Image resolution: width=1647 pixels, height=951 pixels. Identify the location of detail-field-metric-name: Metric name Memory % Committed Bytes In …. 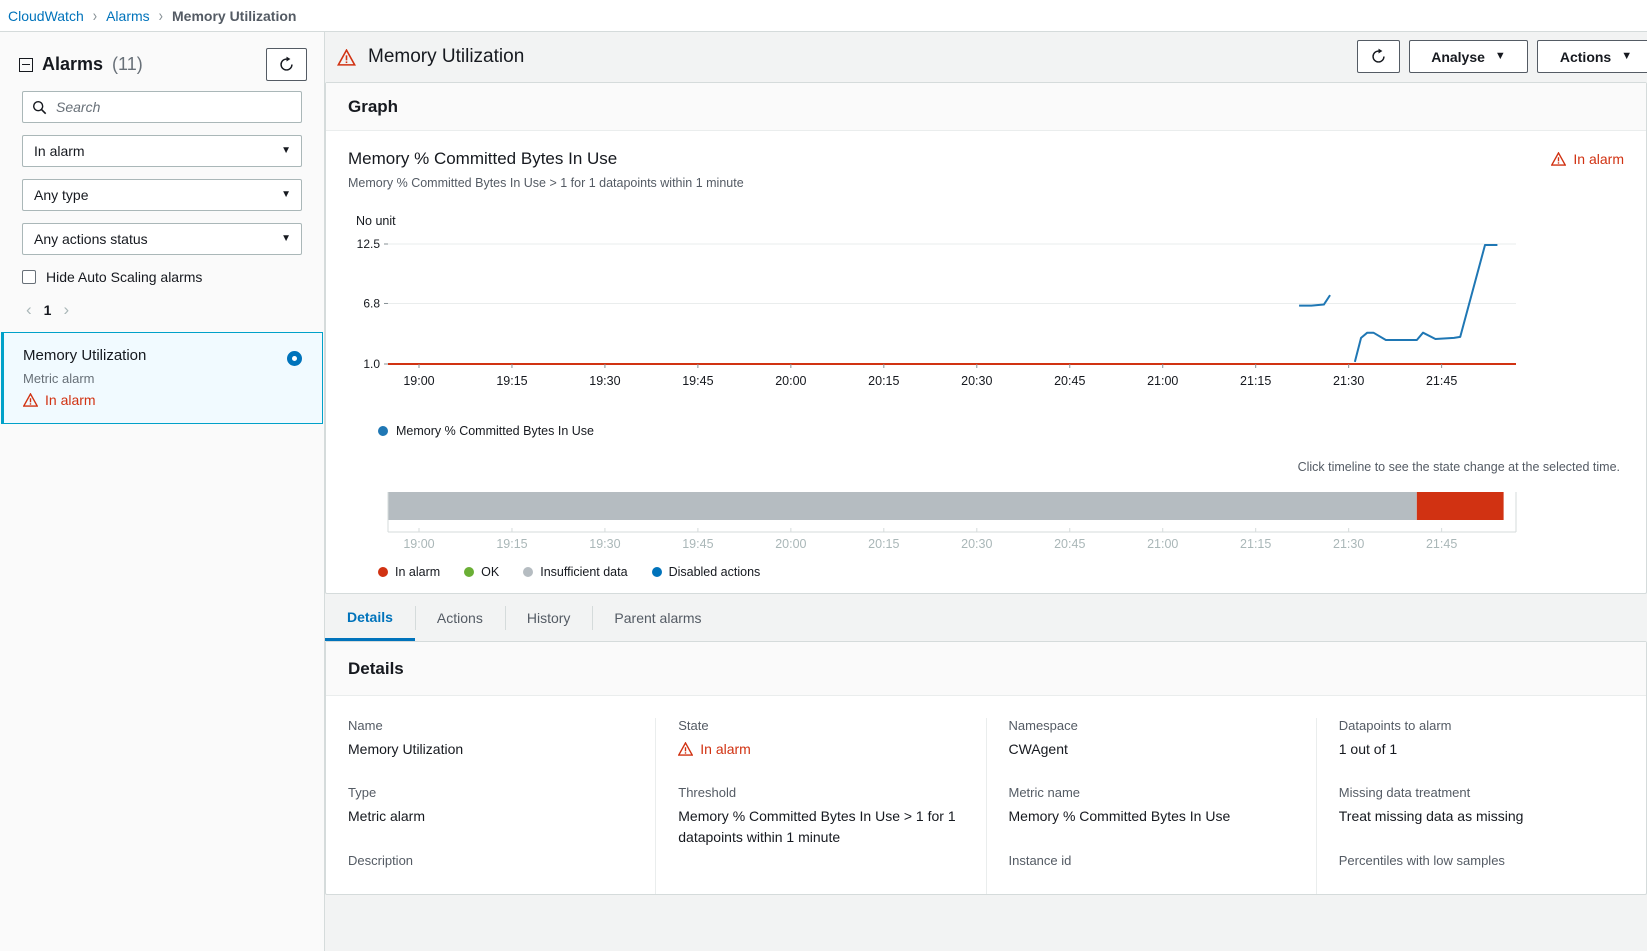
(1151, 805).